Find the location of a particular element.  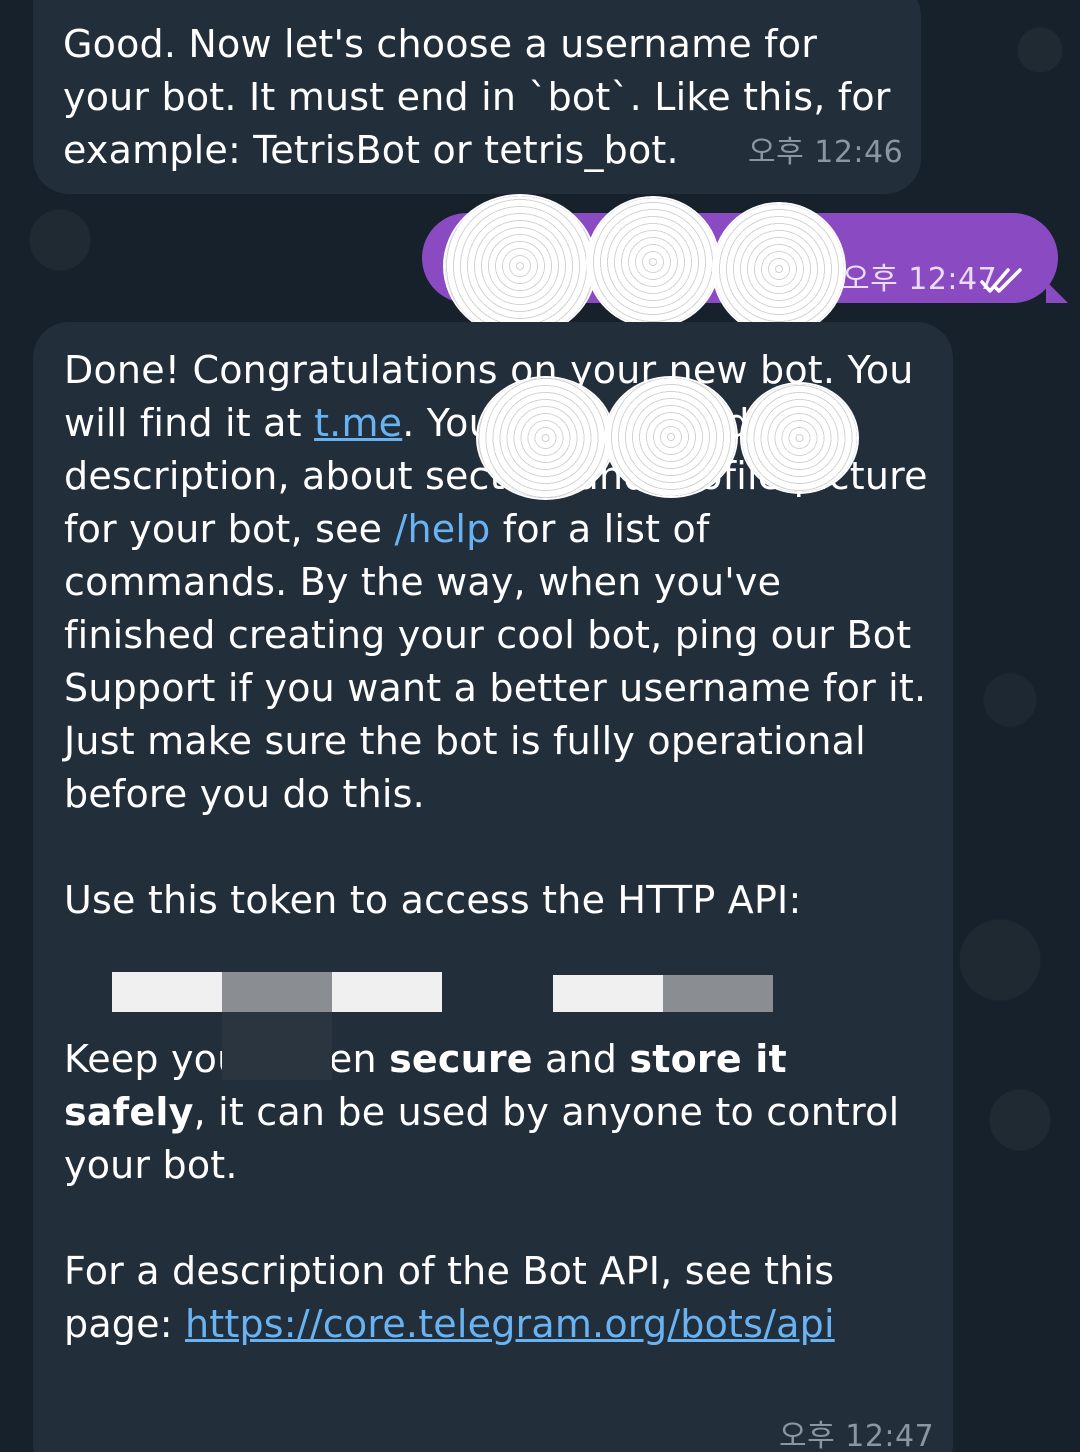

token-label: Use this token to access the HTTP API: is located at coordinates (433, 900).